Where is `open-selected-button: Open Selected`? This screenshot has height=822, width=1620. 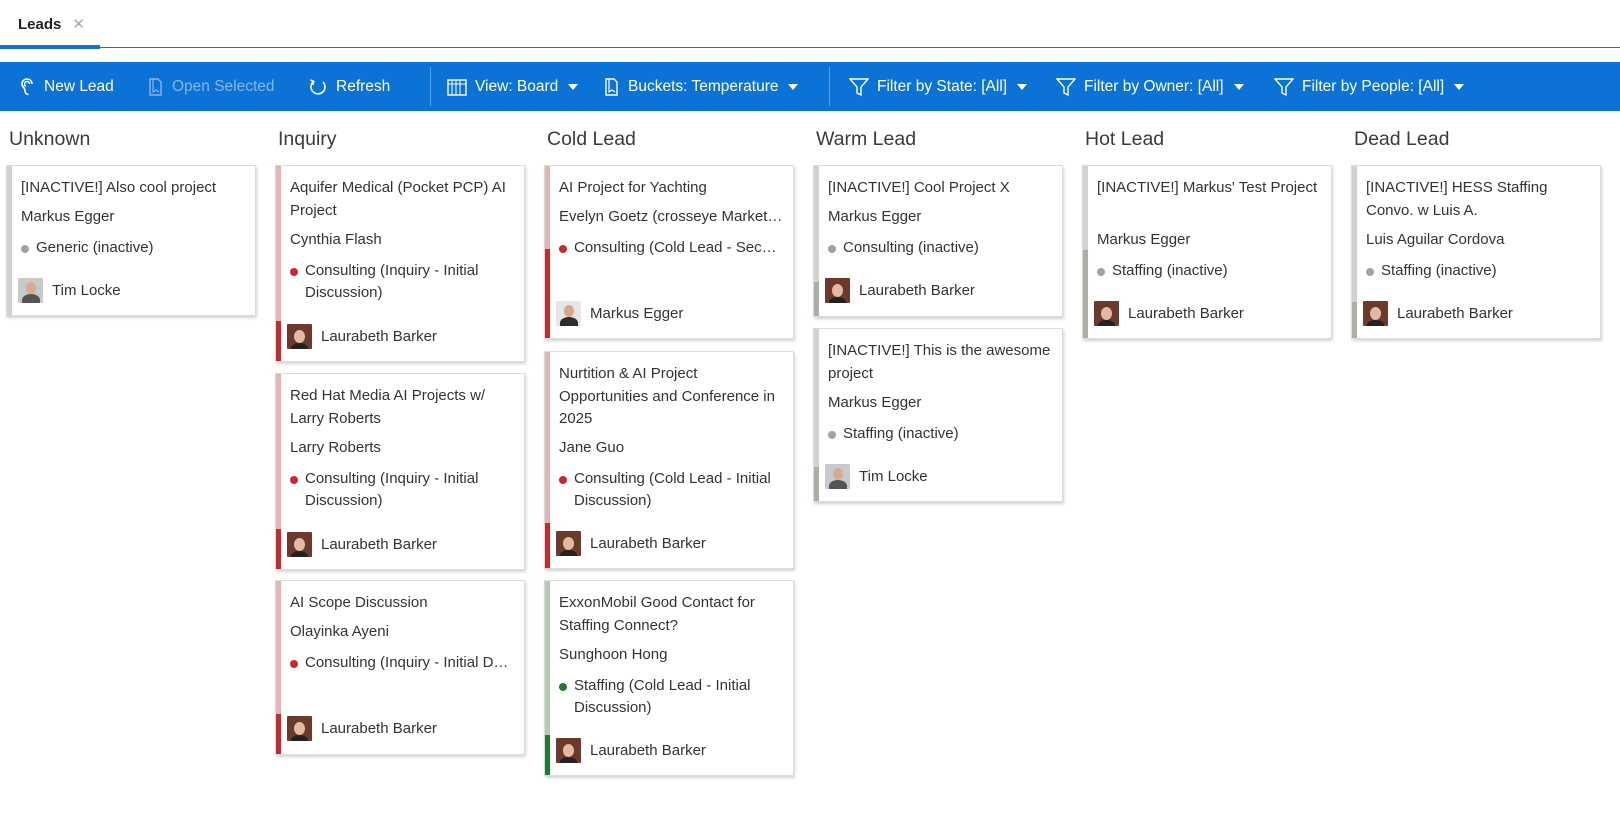
open-selected-button: Open Selected is located at coordinates (211, 86).